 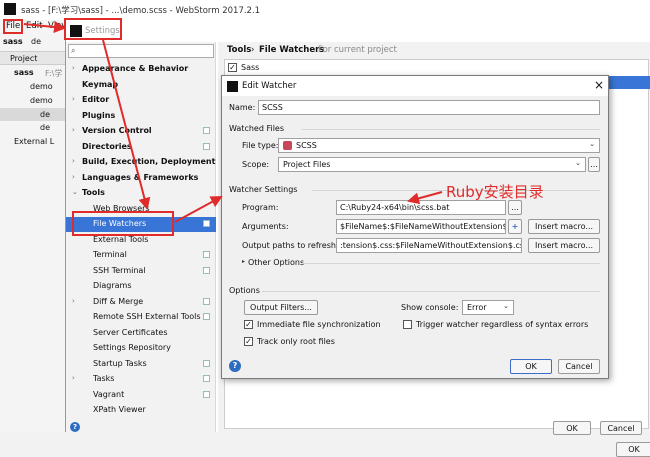 I want to click on arrow-file-watchers-to-dialog, so click(x=198, y=209).